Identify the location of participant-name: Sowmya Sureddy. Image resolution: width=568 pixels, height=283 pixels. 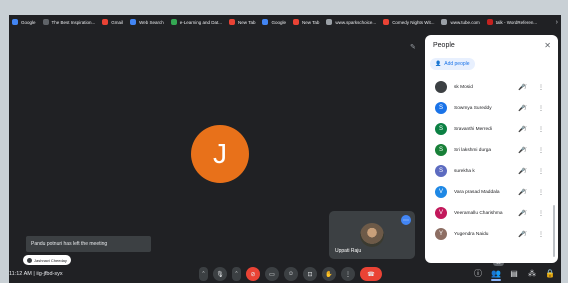
(473, 108).